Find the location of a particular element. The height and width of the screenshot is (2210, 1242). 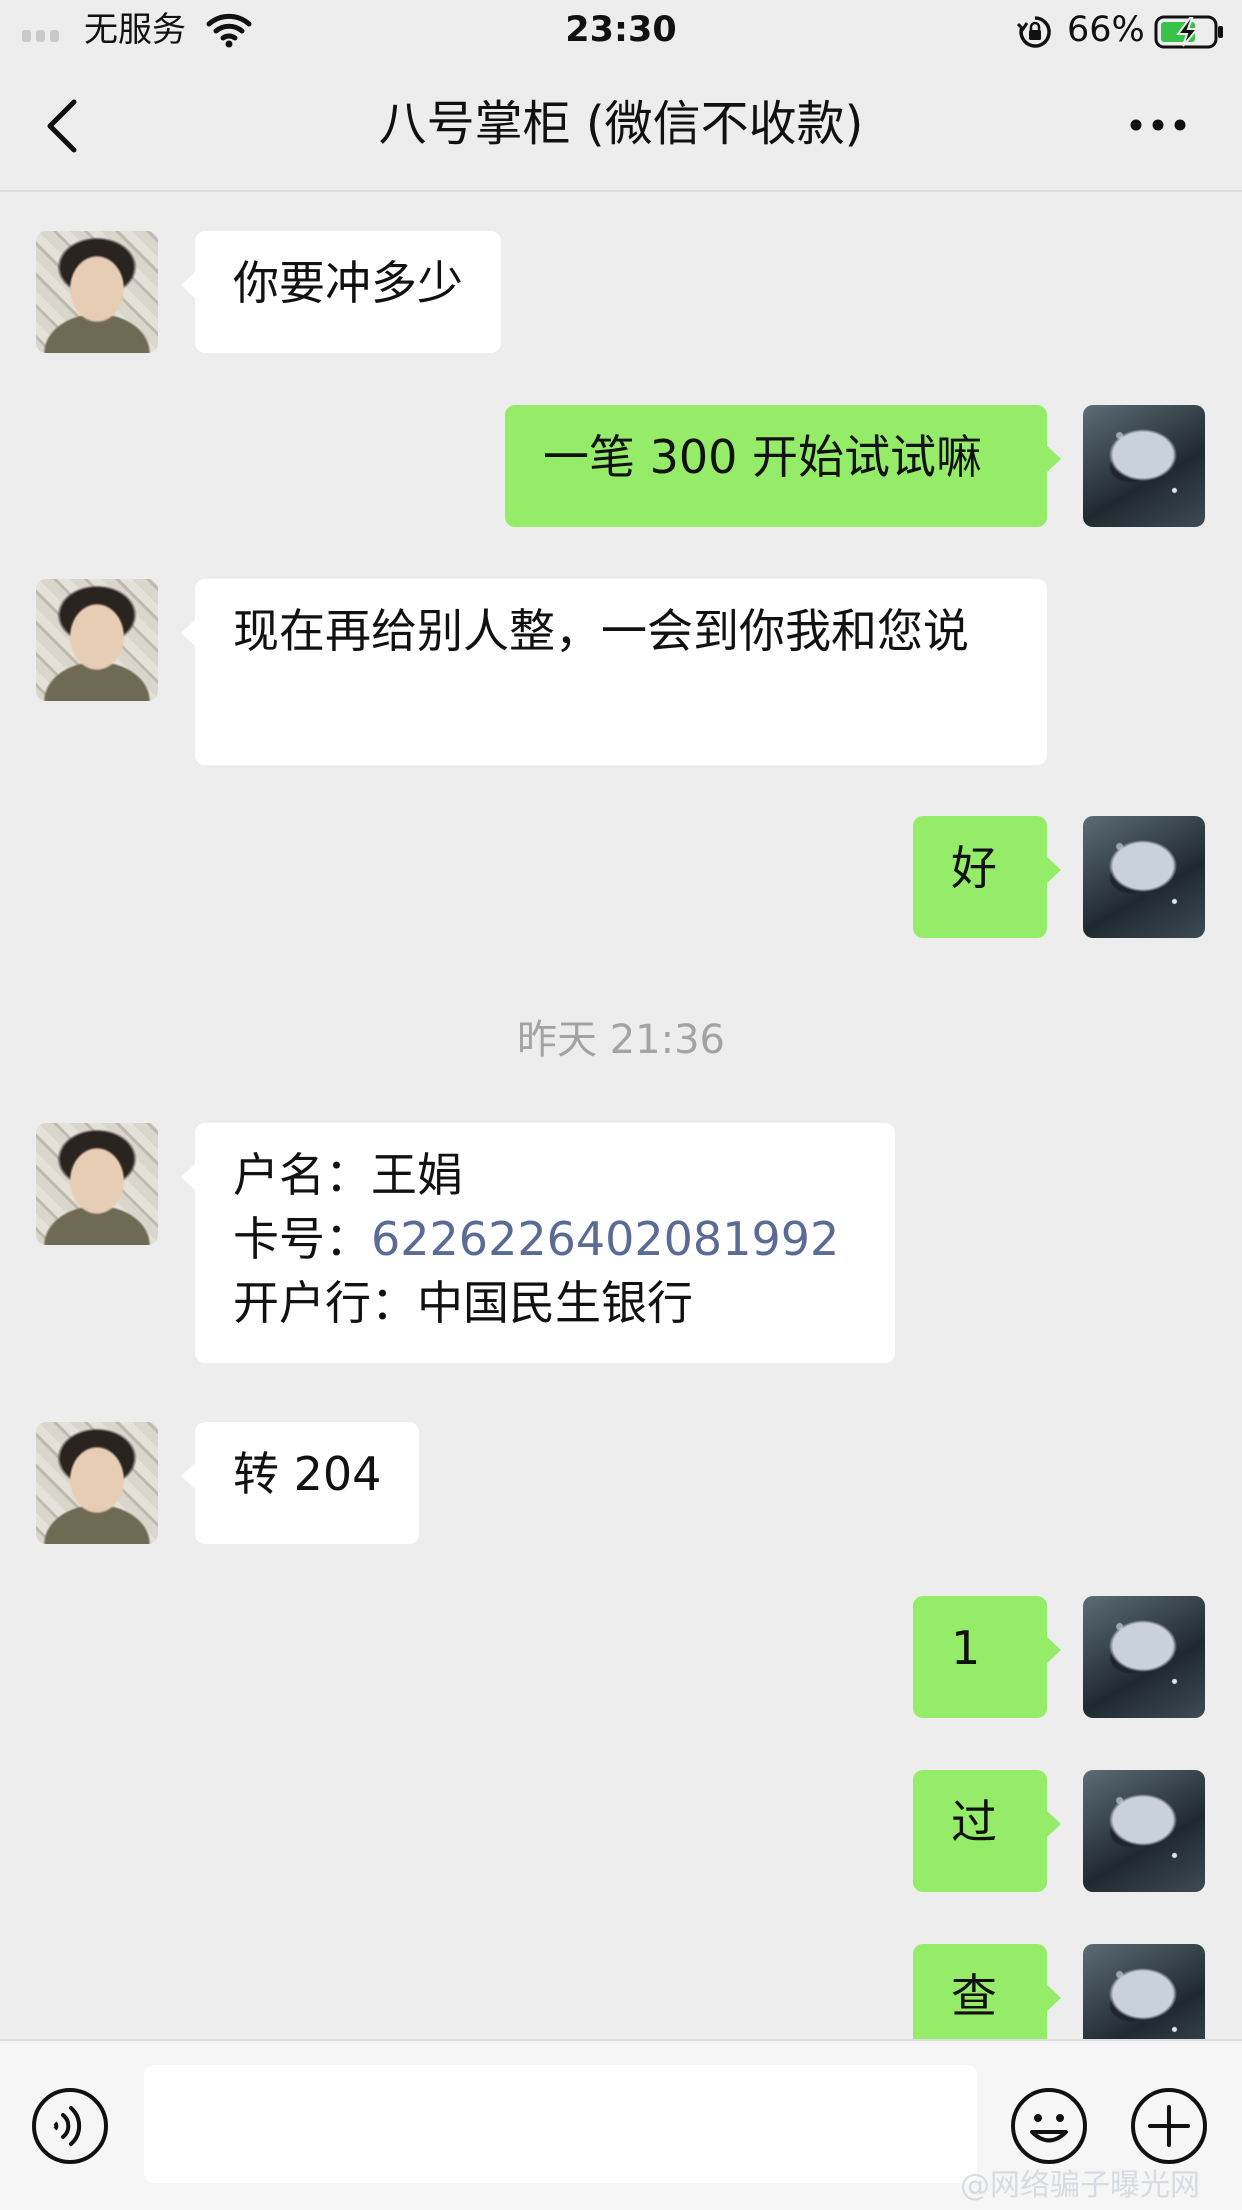

plus-icon is located at coordinates (1169, 2126).